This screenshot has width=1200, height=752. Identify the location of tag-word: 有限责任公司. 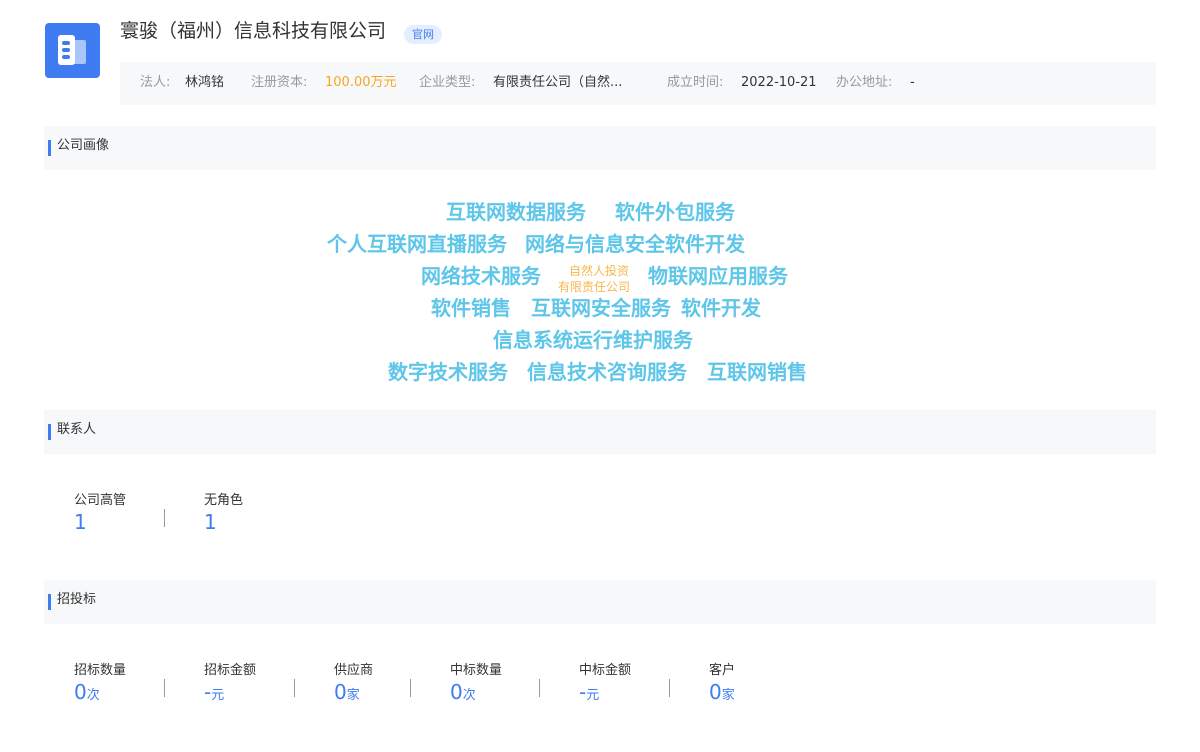
(594, 287).